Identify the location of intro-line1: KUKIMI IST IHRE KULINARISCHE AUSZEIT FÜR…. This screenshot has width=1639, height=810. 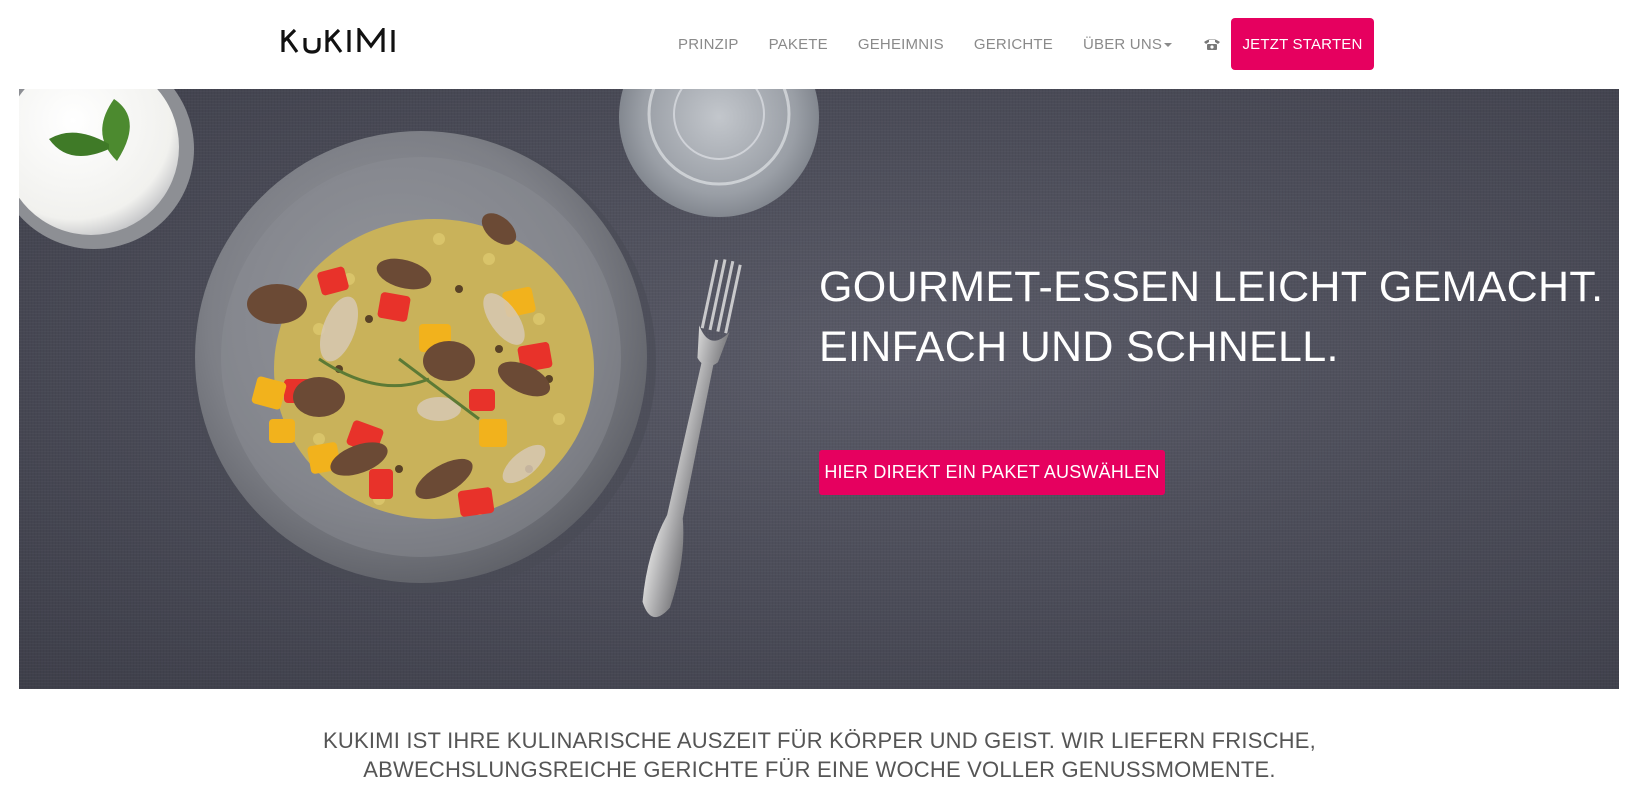
(819, 740).